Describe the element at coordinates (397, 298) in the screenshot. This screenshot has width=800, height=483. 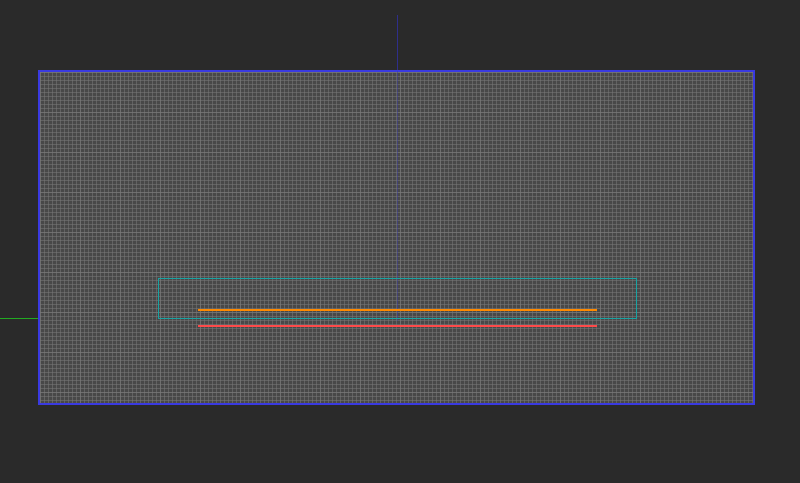
I see `selection-bounding-box` at that location.